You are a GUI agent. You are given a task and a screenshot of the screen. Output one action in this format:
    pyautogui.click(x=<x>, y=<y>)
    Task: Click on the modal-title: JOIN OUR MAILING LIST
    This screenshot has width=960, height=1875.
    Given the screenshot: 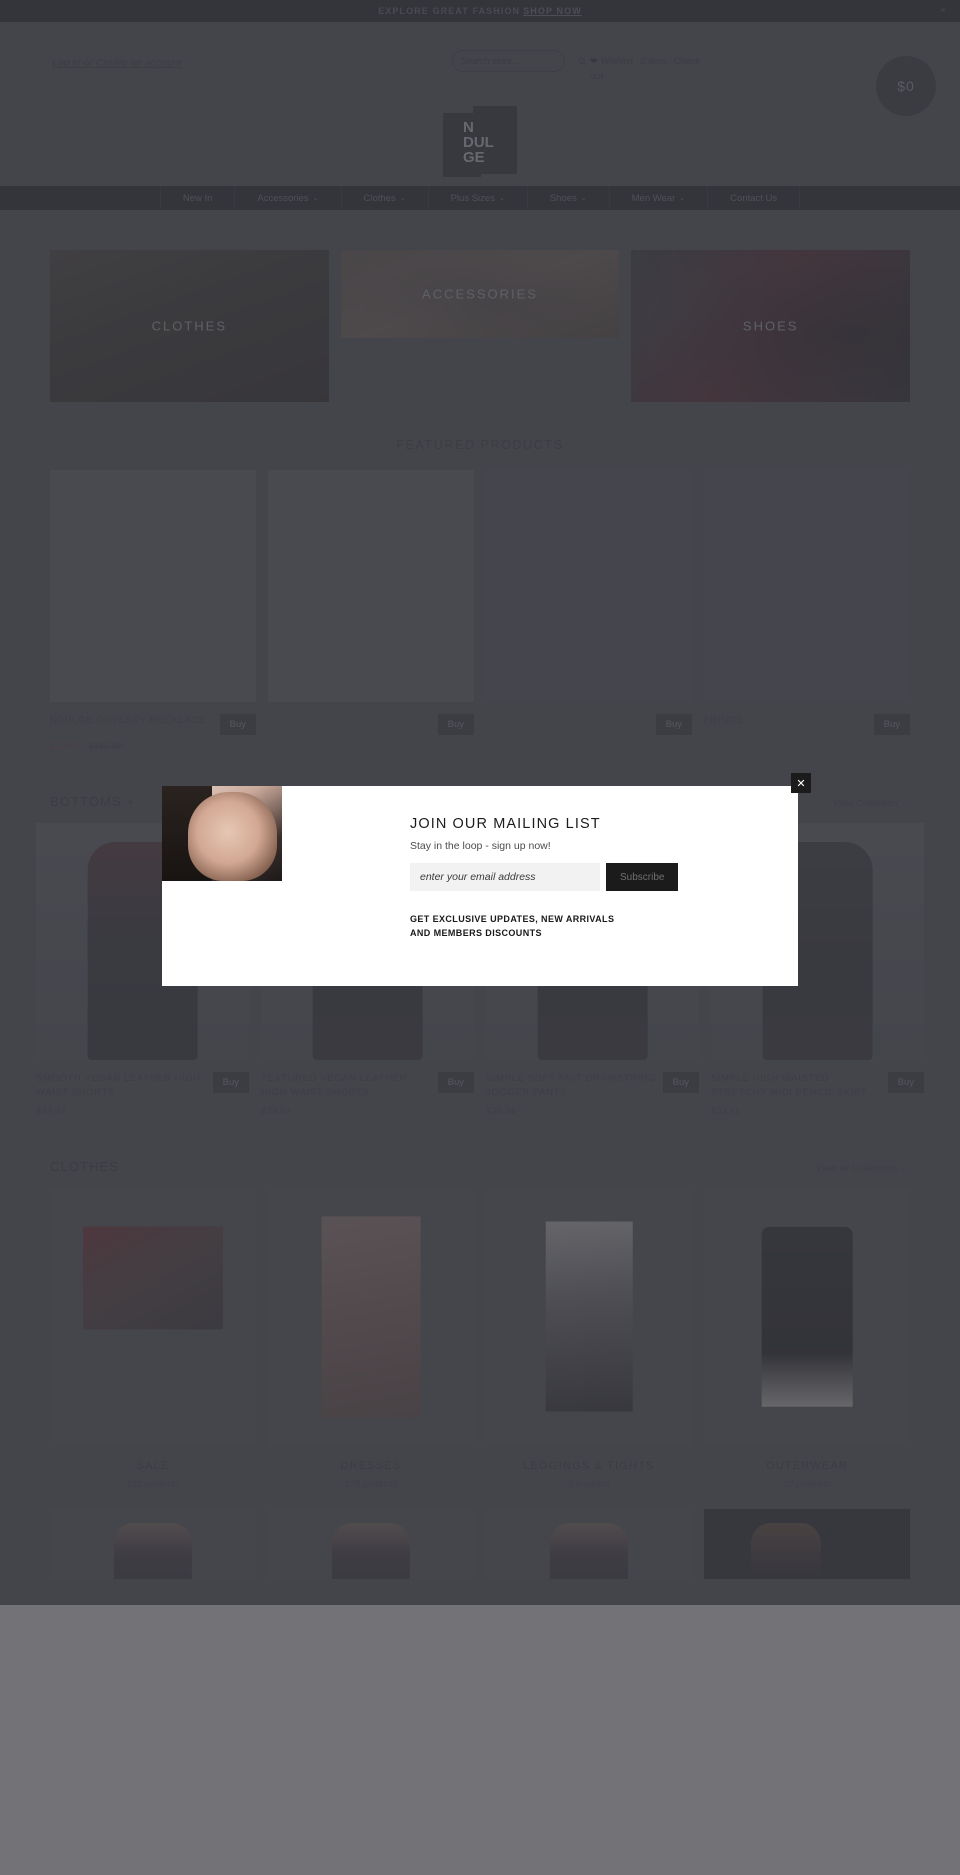 What is the action you would take?
    pyautogui.click(x=505, y=824)
    